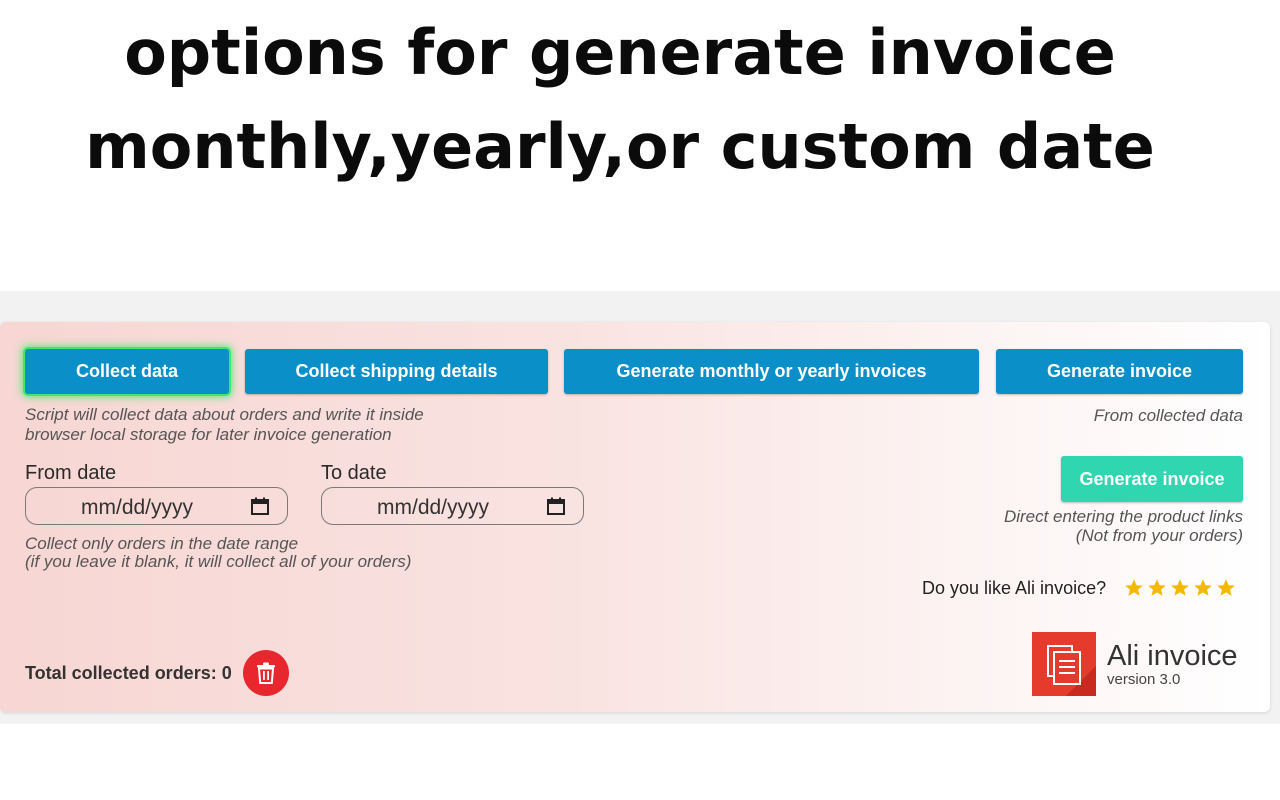 The image size is (1280, 800). I want to click on from-date-input: mm/dd/yyyy, so click(156, 506).